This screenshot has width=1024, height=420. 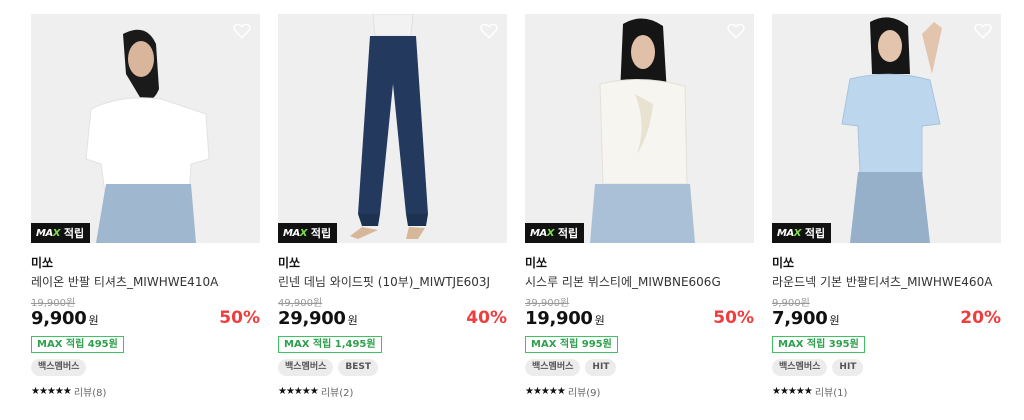 I want to click on product-name: 라운드넥 기본 반팔티셔츠_MIWHWE460A, so click(x=886, y=281).